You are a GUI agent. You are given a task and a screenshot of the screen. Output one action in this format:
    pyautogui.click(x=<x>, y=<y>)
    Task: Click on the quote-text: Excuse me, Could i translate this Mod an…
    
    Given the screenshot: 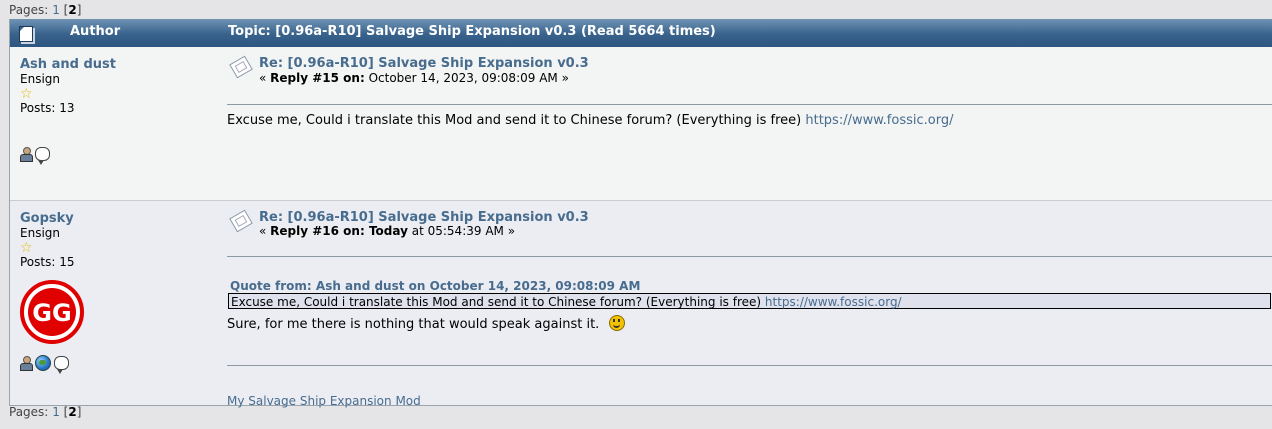 What is the action you would take?
    pyautogui.click(x=498, y=302)
    